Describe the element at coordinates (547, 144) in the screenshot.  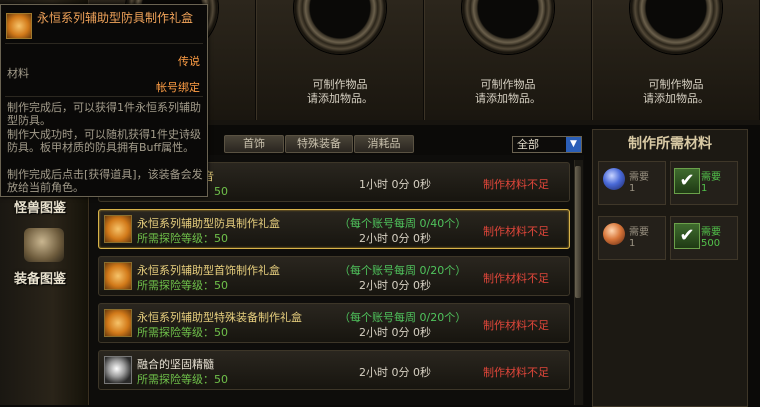
I see `filter-select: 全部 ▼` at that location.